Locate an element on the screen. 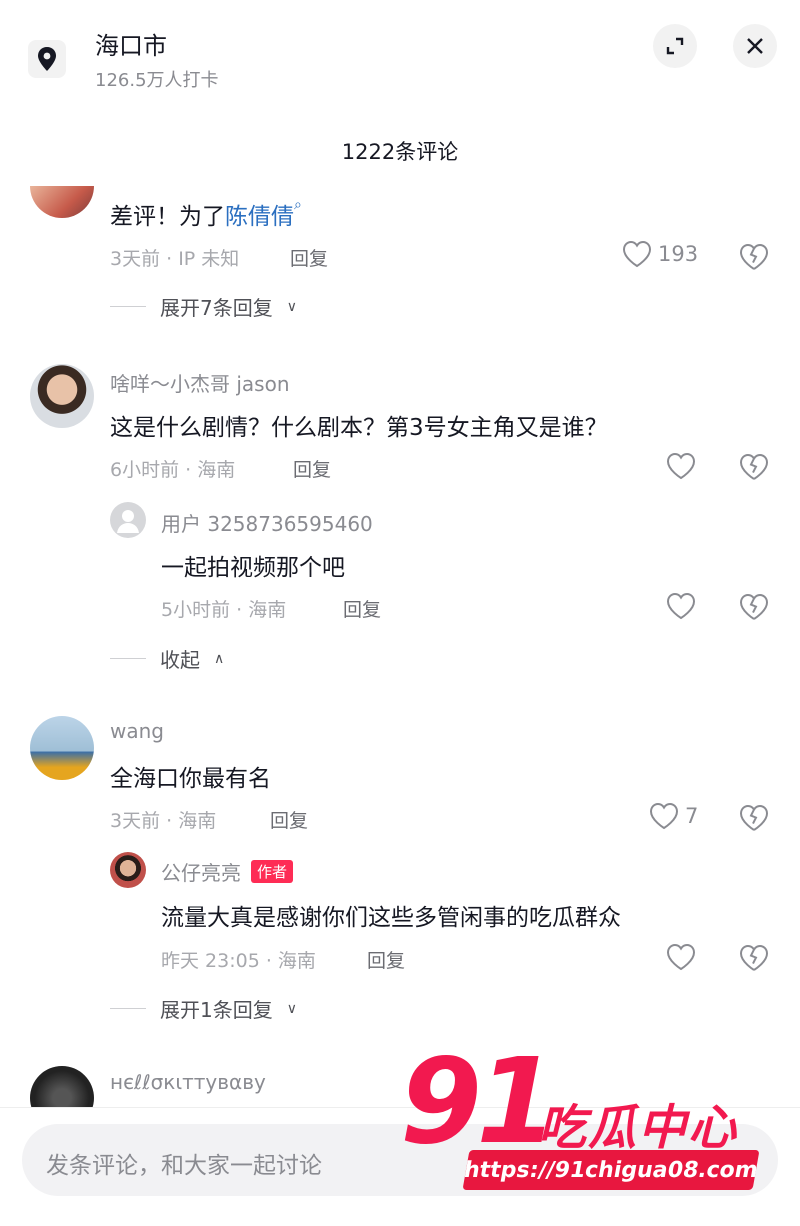  username: 用户 3258736595460 is located at coordinates (267, 522).